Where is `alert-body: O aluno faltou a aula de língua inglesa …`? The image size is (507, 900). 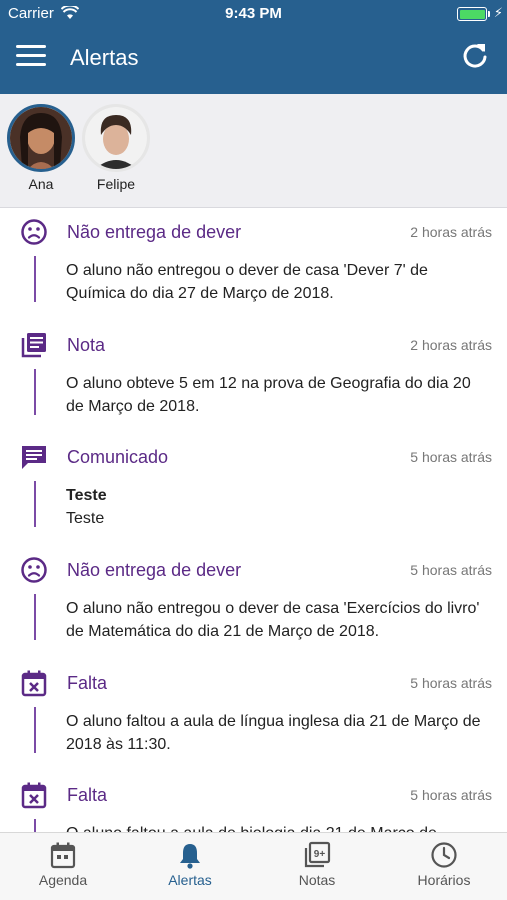 alert-body: O aluno faltou a aula de língua inglesa … is located at coordinates (273, 733).